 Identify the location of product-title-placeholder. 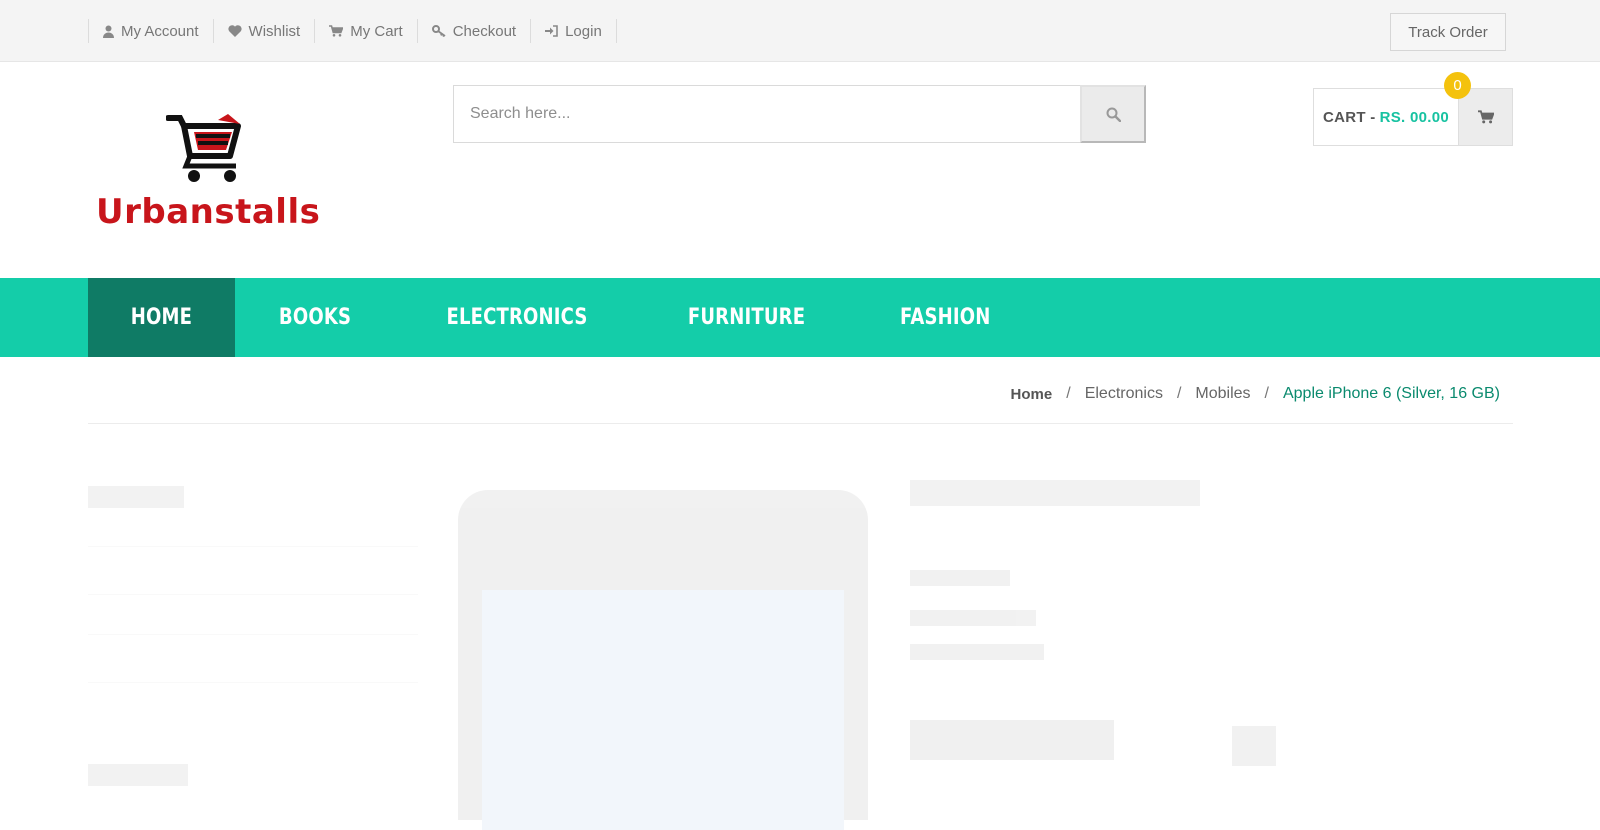
(1055, 493).